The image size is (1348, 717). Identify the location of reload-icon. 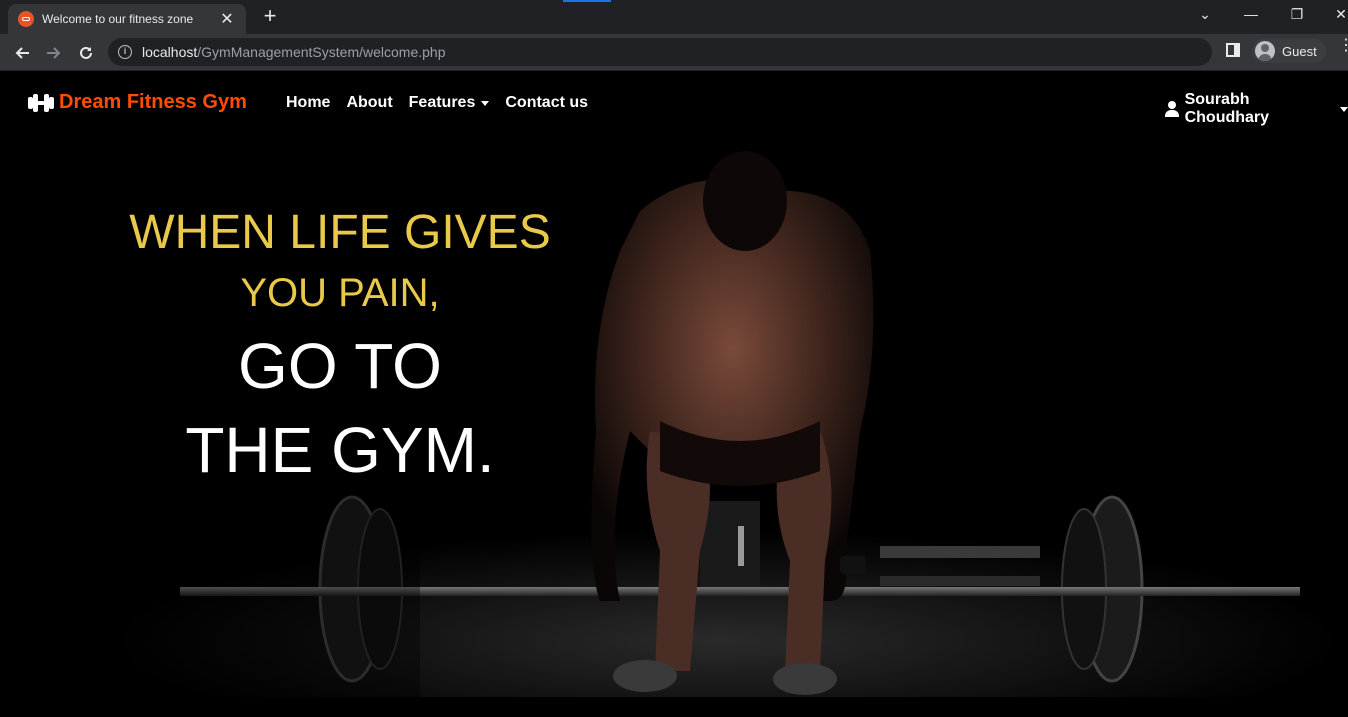
(86, 53).